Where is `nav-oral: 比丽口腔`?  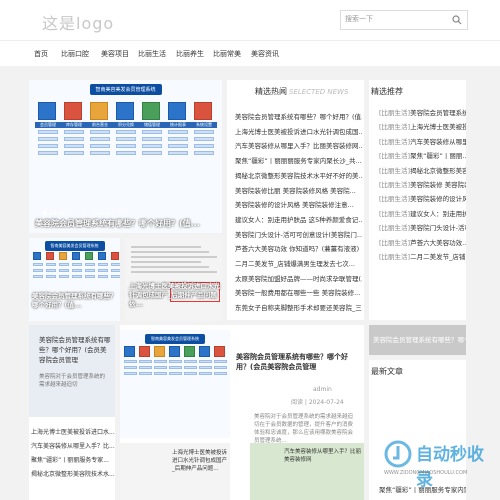
nav-oral: 比丽口腔 is located at coordinates (75, 54).